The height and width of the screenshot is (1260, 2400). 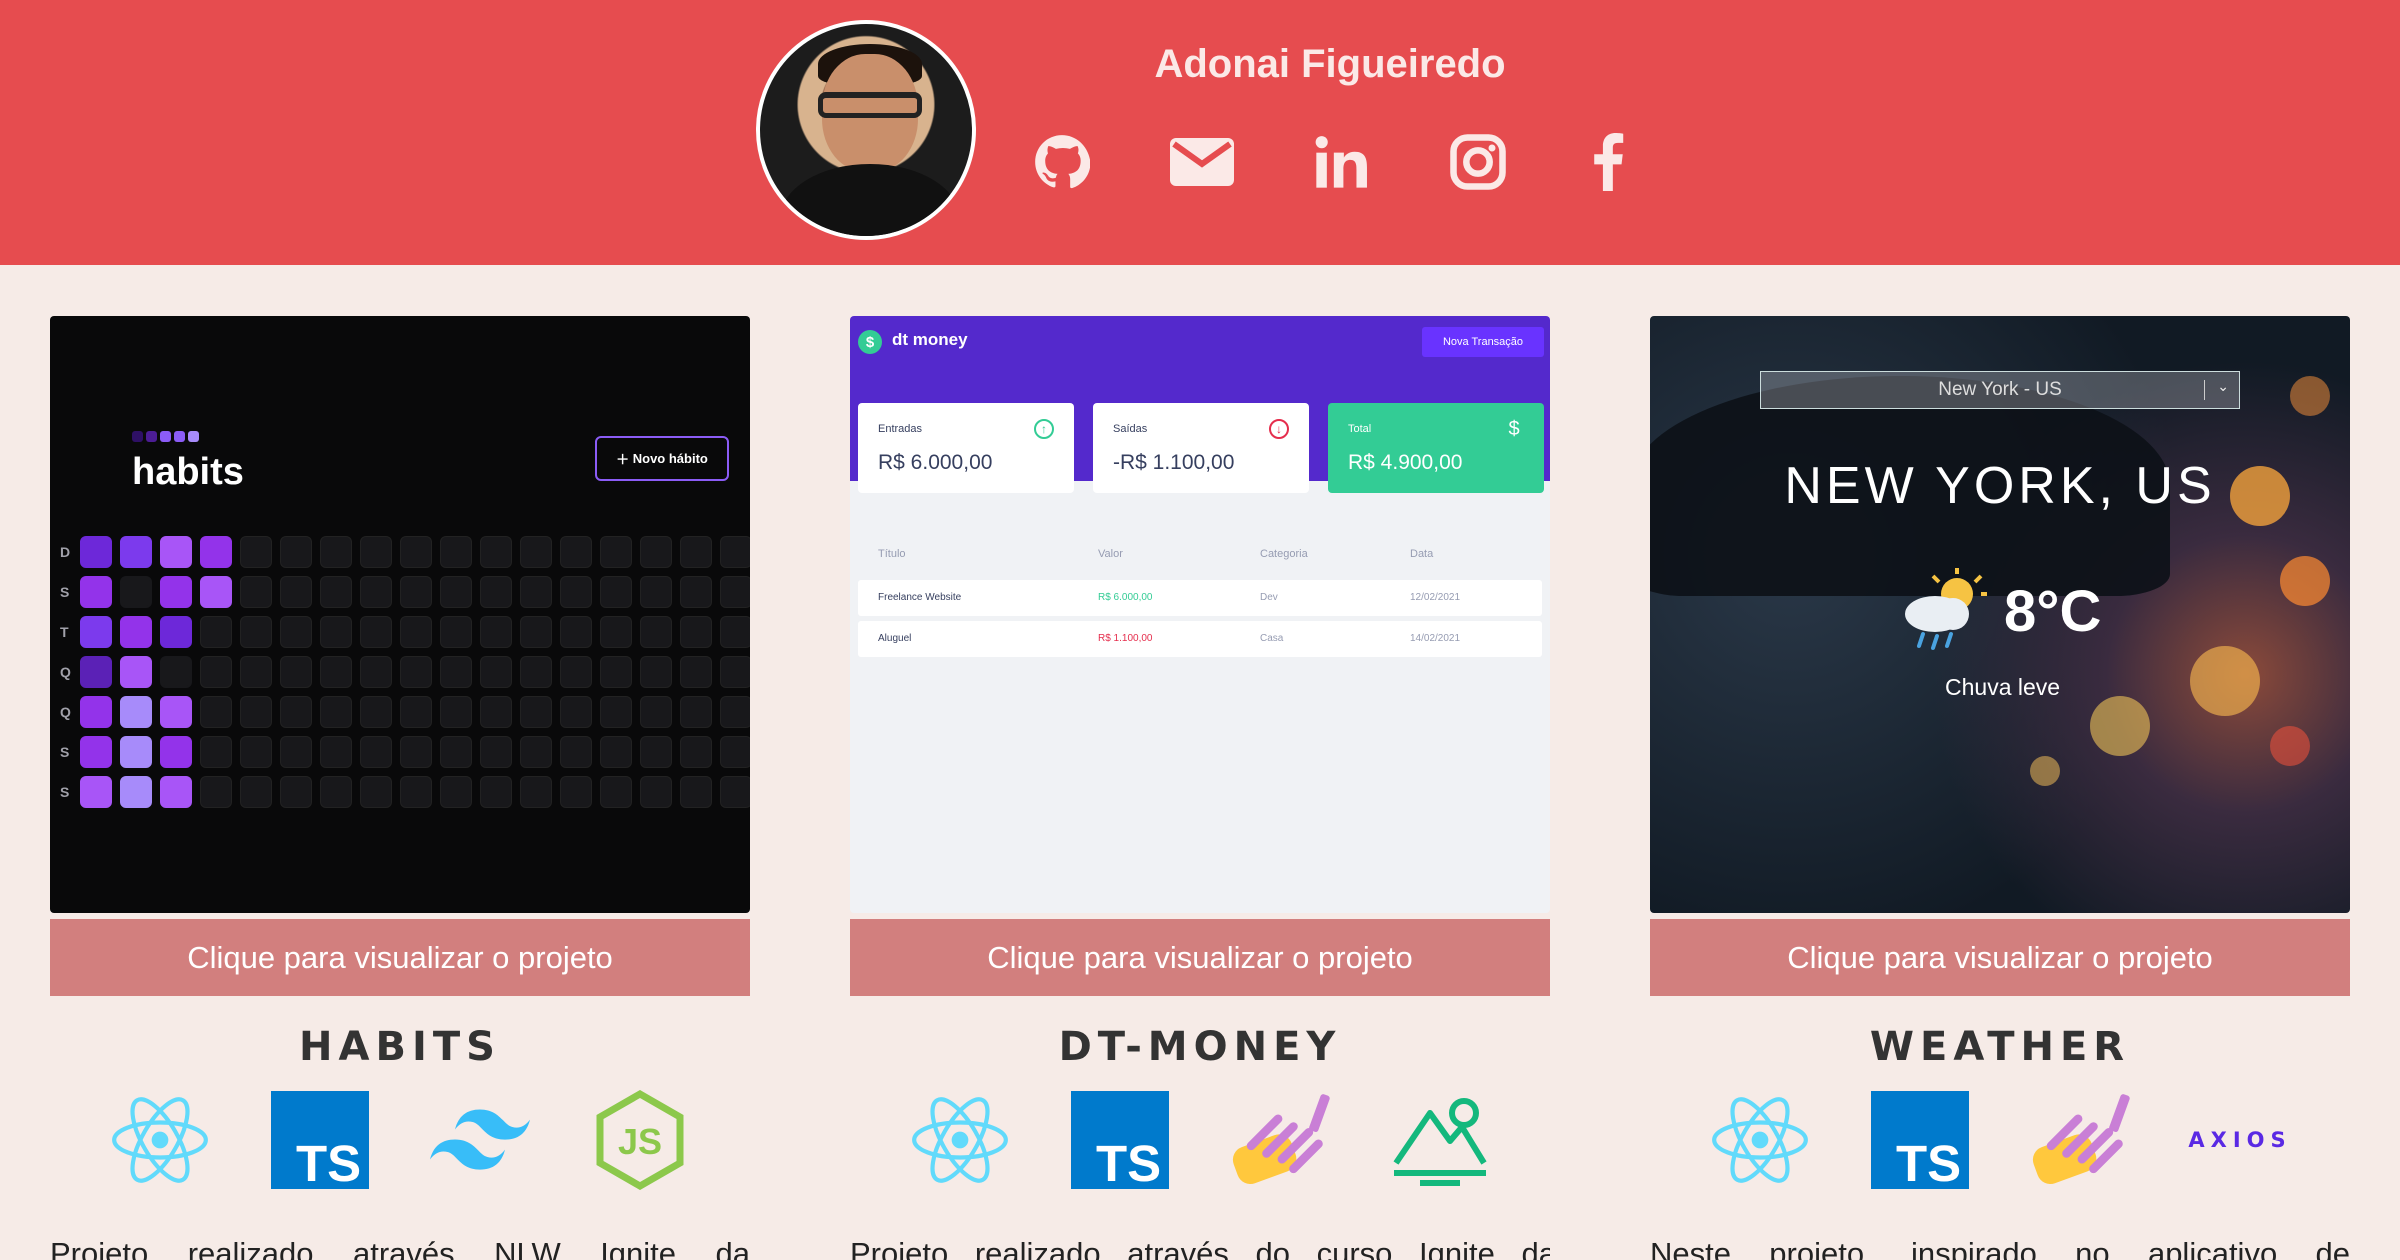 What do you see at coordinates (866, 130) in the screenshot?
I see `avatar` at bounding box center [866, 130].